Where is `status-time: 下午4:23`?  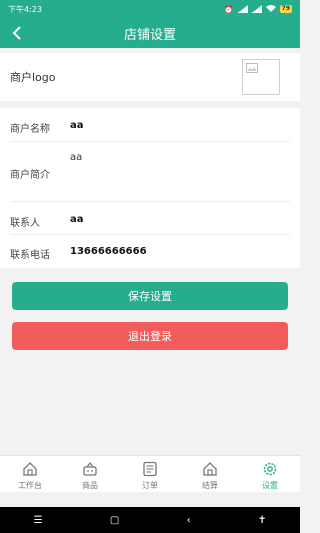 status-time: 下午4:23 is located at coordinates (25, 9).